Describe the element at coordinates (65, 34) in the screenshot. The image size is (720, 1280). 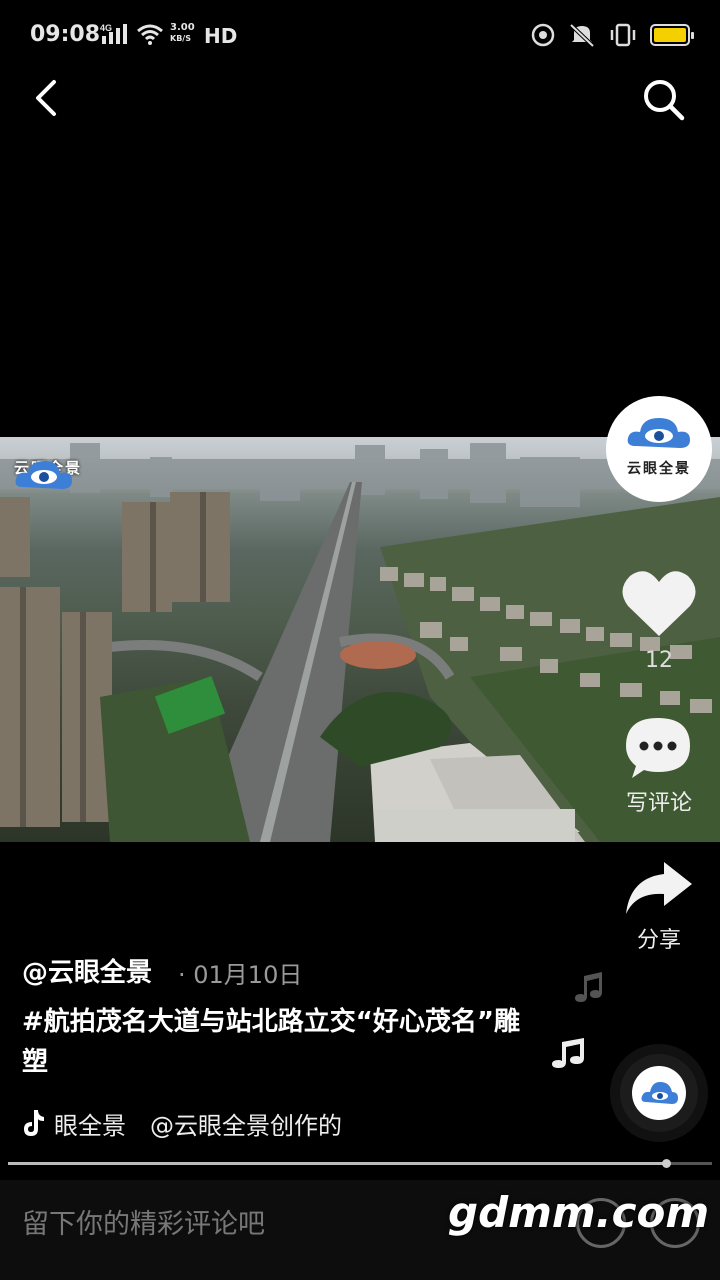
I see `status-time: 09:08` at that location.